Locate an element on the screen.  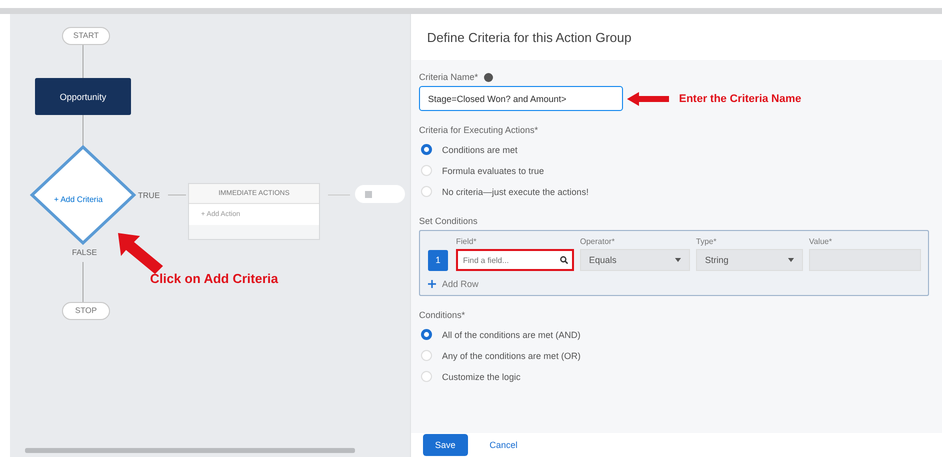
field-label: Criteria Name* is located at coordinates (448, 77).